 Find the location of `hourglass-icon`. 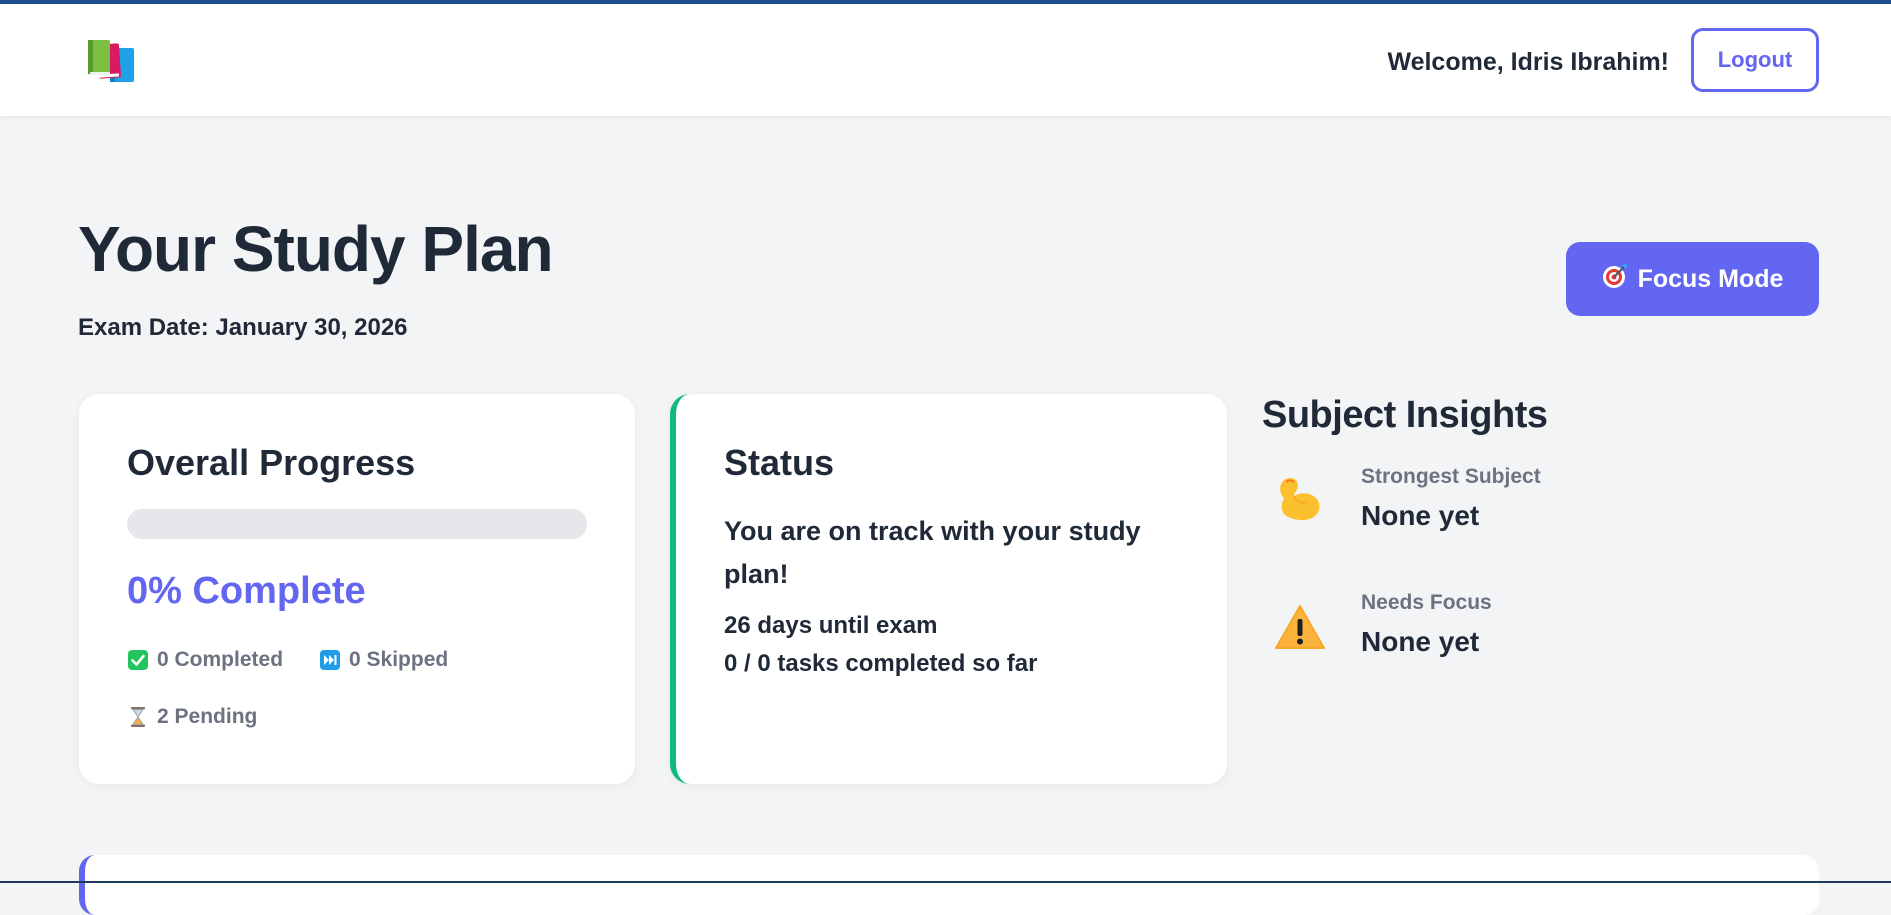

hourglass-icon is located at coordinates (138, 717).